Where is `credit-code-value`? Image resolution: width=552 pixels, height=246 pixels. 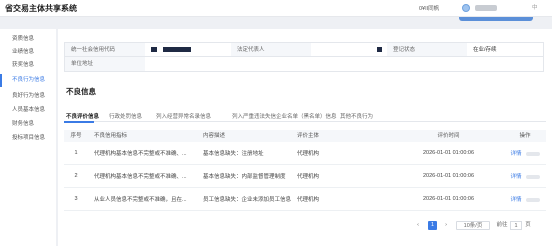
credit-code-value is located at coordinates (188, 49).